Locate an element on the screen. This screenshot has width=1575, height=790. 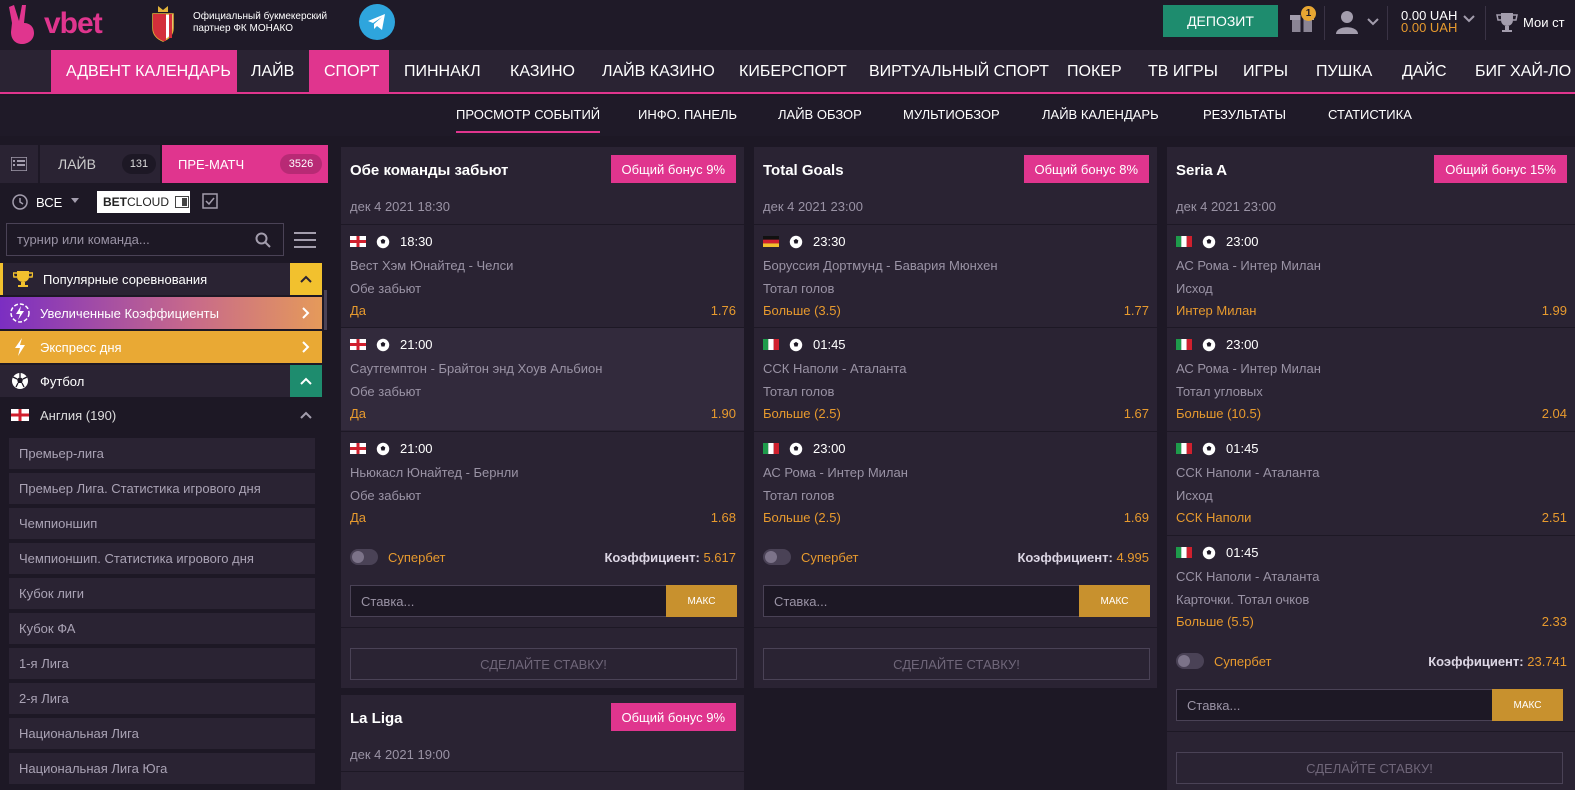
balance: 0.00 UAH 0.00 UAH is located at coordinates (1429, 22).